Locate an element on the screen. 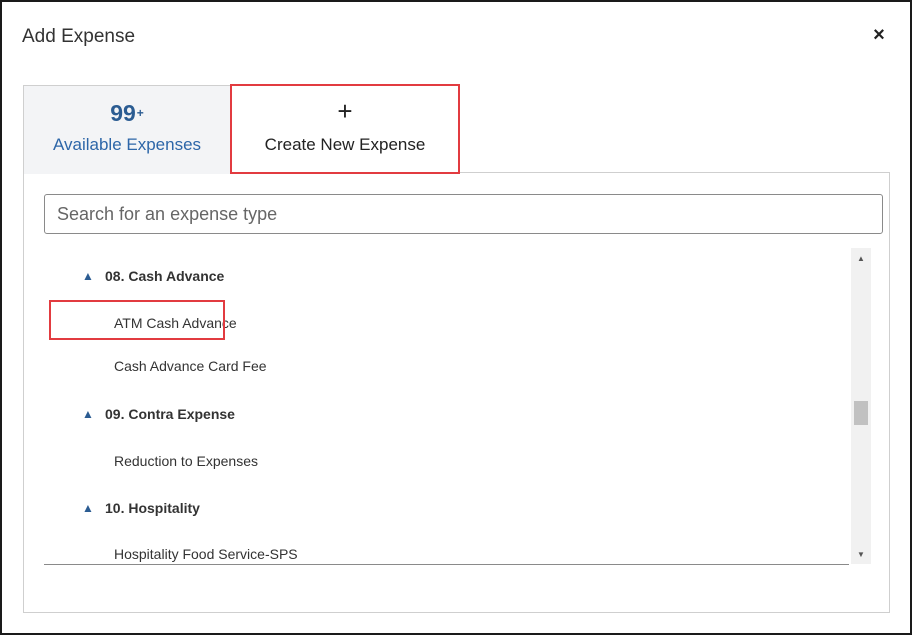  list-item-reduction-to-expenses: Reduction to Expenses is located at coordinates (151, 461).